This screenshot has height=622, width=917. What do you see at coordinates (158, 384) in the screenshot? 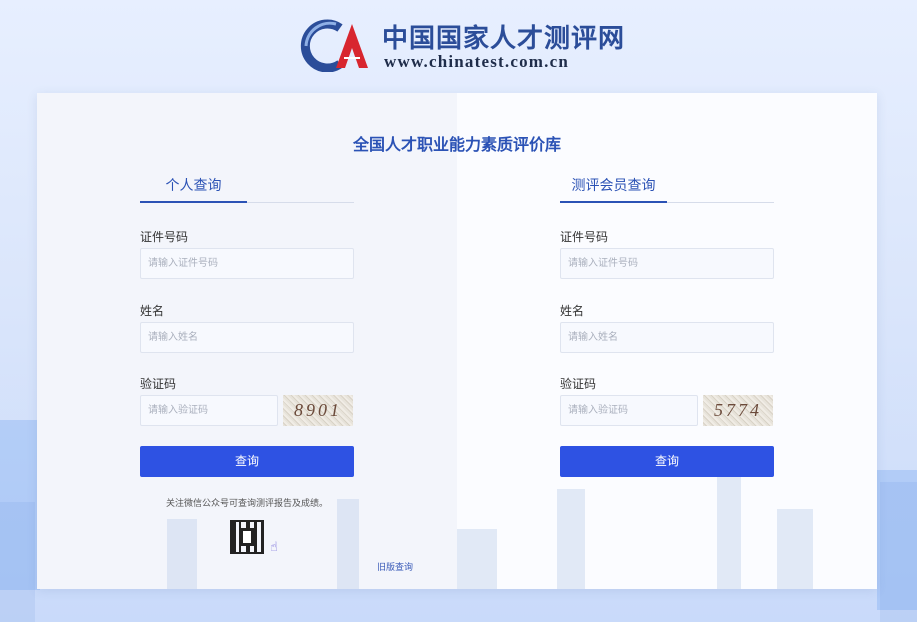
I see `captcha-label: 验证码` at bounding box center [158, 384].